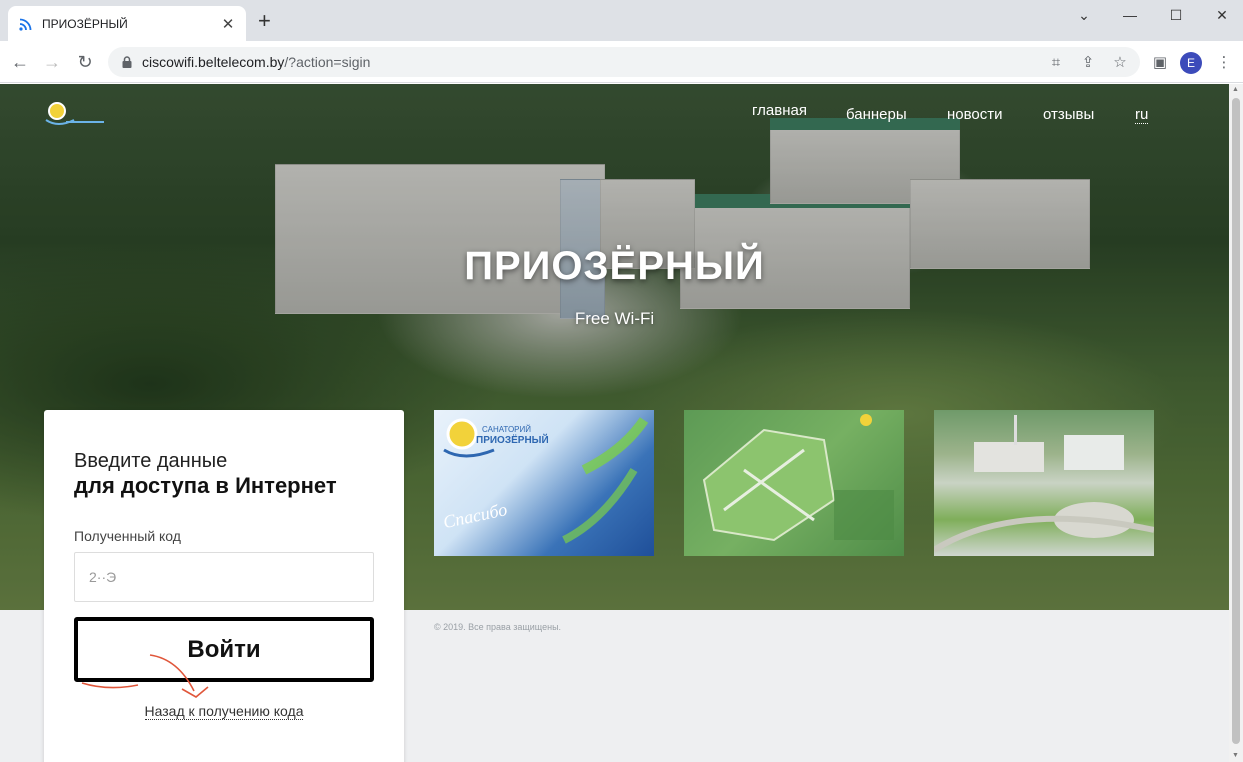 The height and width of the screenshot is (762, 1243). Describe the element at coordinates (1068, 114) in the screenshot. I see `nav-reviews: отзывы` at that location.